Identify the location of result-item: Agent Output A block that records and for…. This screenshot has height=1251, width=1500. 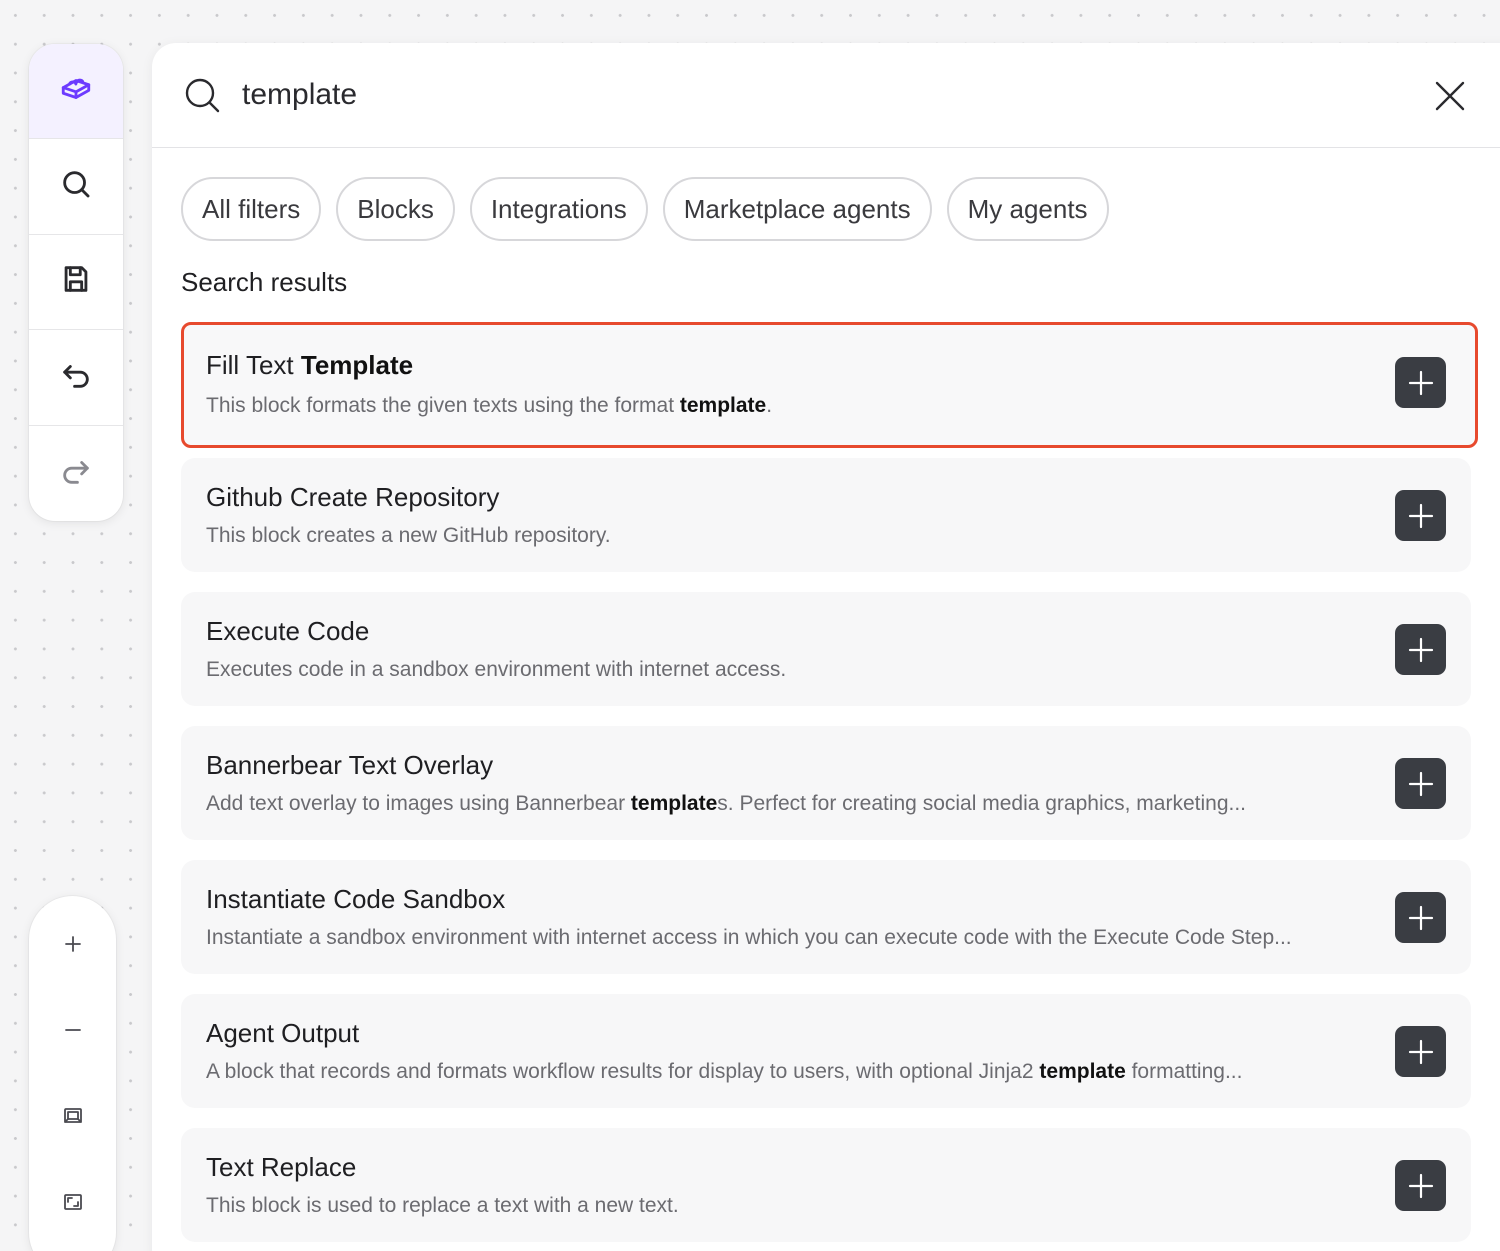
(826, 1051).